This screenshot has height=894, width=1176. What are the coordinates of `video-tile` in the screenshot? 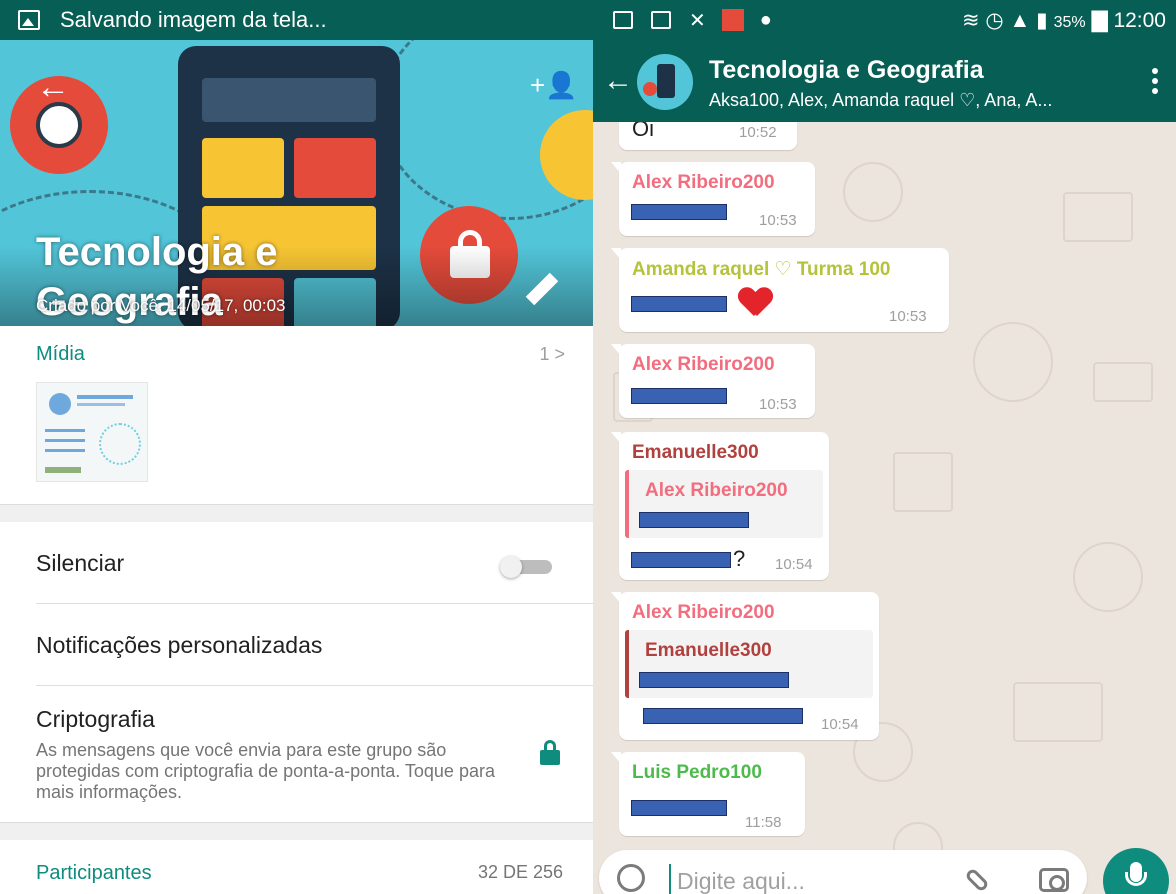 It's located at (289, 100).